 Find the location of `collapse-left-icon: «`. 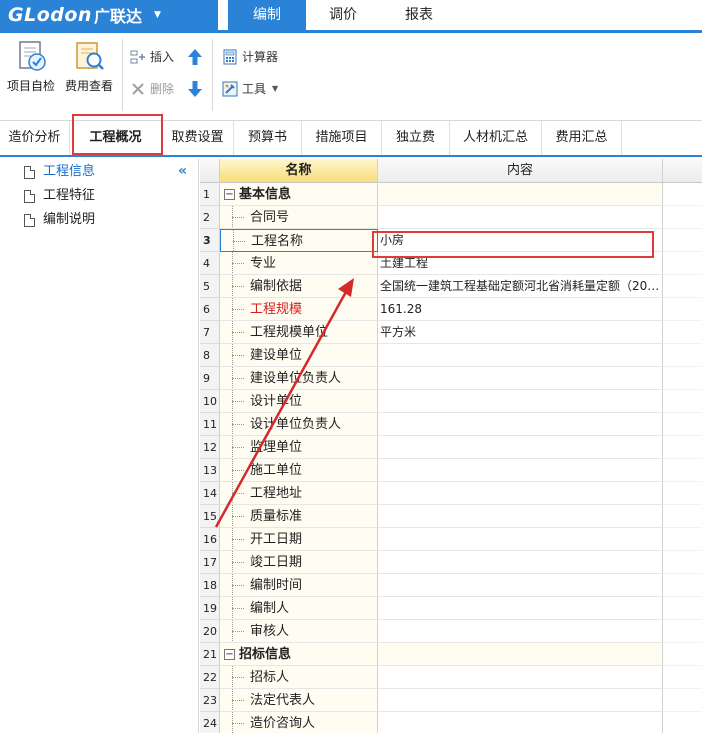

collapse-left-icon: « is located at coordinates (186, 171).